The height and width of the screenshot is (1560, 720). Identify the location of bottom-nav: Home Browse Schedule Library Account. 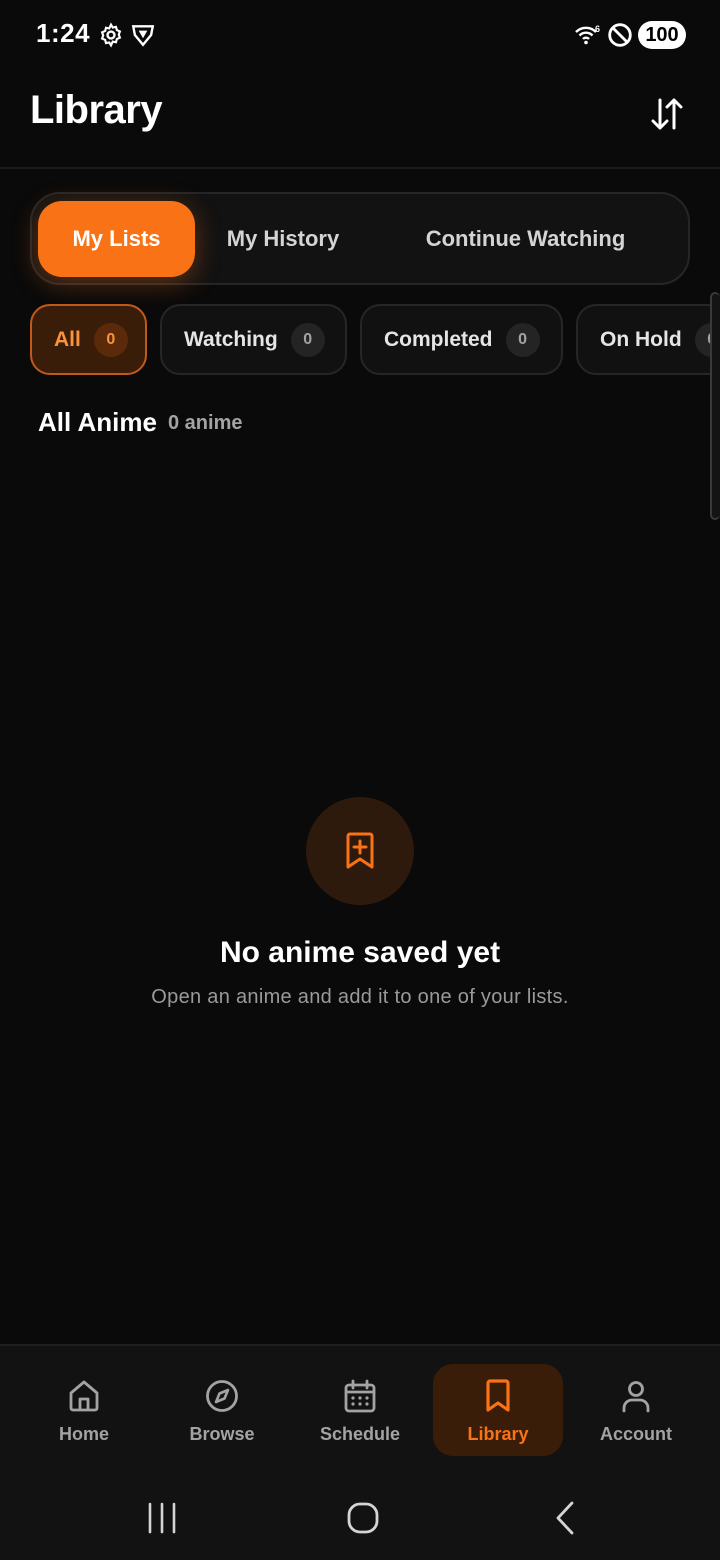
(360, 1409).